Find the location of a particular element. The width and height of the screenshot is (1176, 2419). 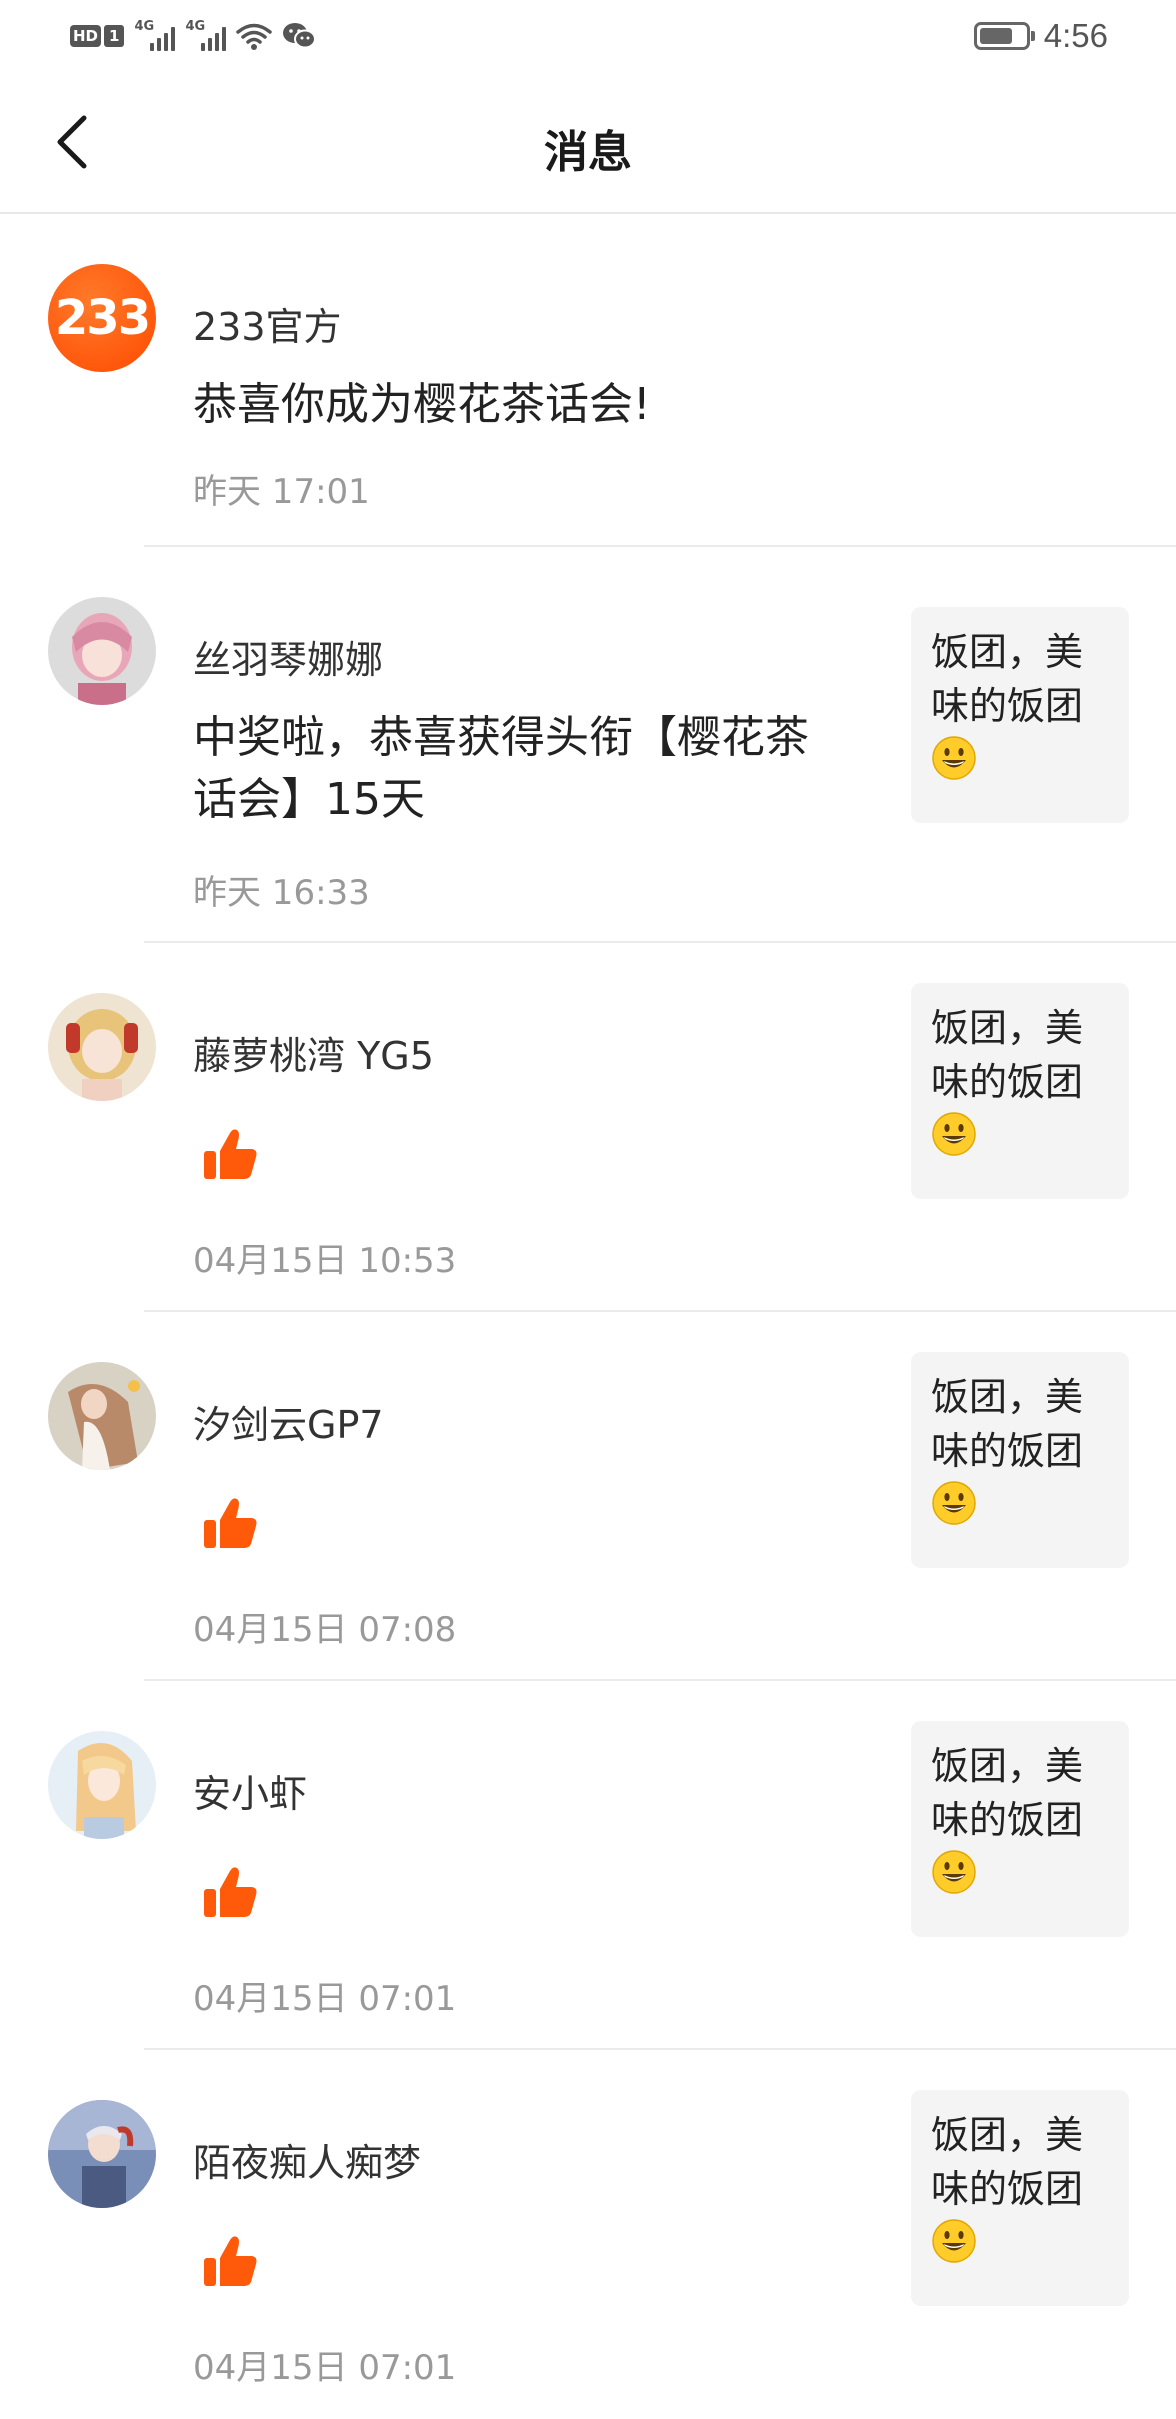

status-bar-right: 4:56 is located at coordinates (1040, 36).